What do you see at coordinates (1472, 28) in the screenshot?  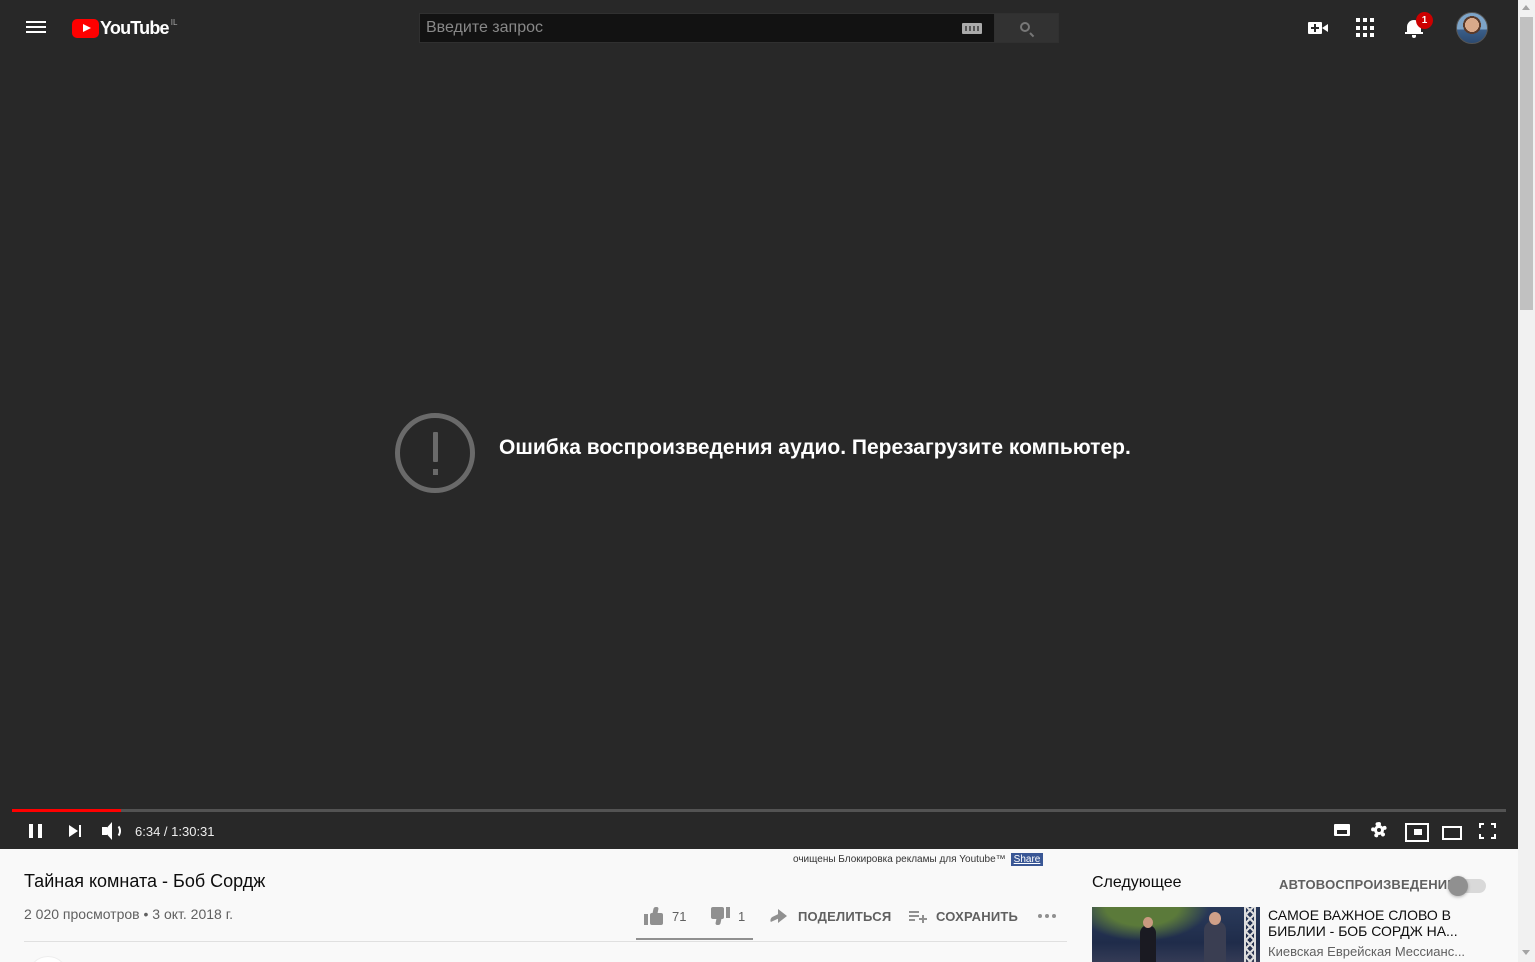 I see `avatar` at bounding box center [1472, 28].